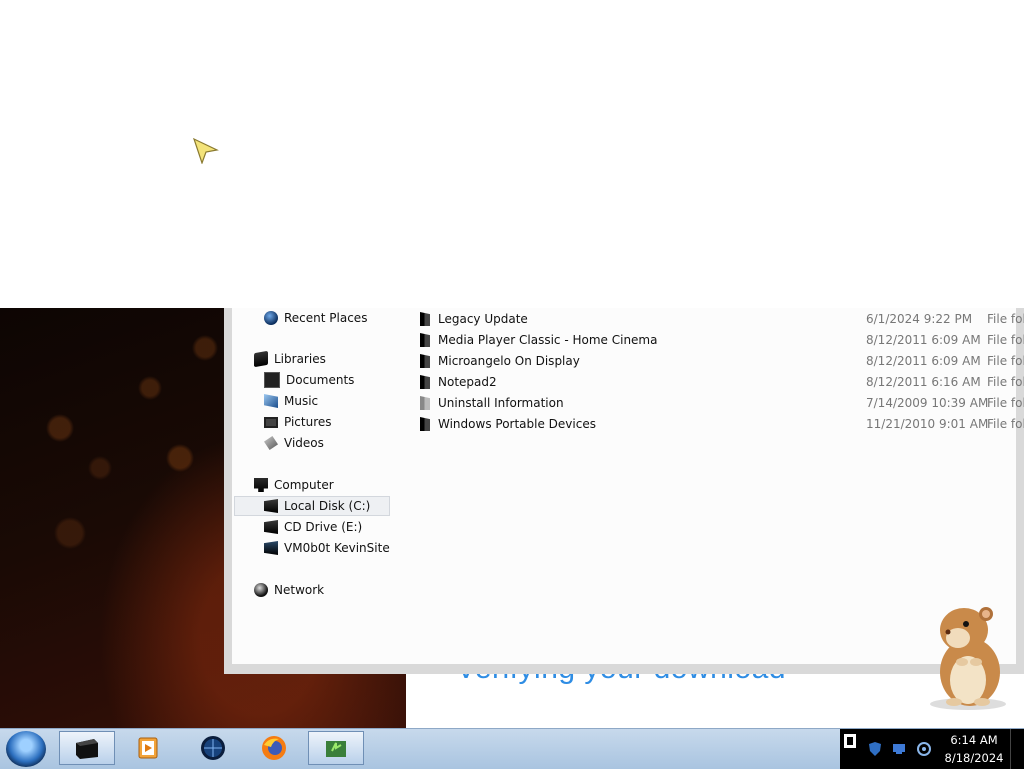 This screenshot has height=769, width=1024. I want to click on music-icon, so click(271, 401).